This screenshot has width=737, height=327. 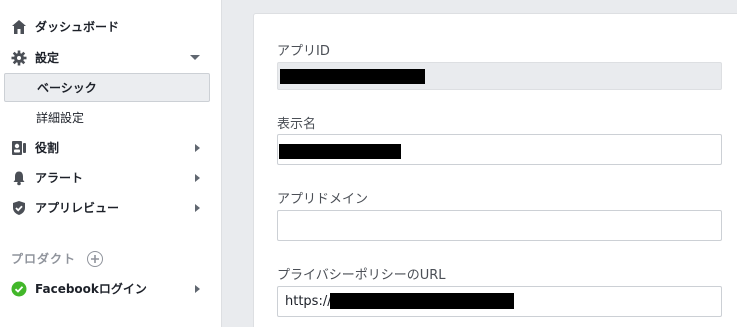 I want to click on sidebar-item-label: ダッシュボード, so click(x=77, y=27).